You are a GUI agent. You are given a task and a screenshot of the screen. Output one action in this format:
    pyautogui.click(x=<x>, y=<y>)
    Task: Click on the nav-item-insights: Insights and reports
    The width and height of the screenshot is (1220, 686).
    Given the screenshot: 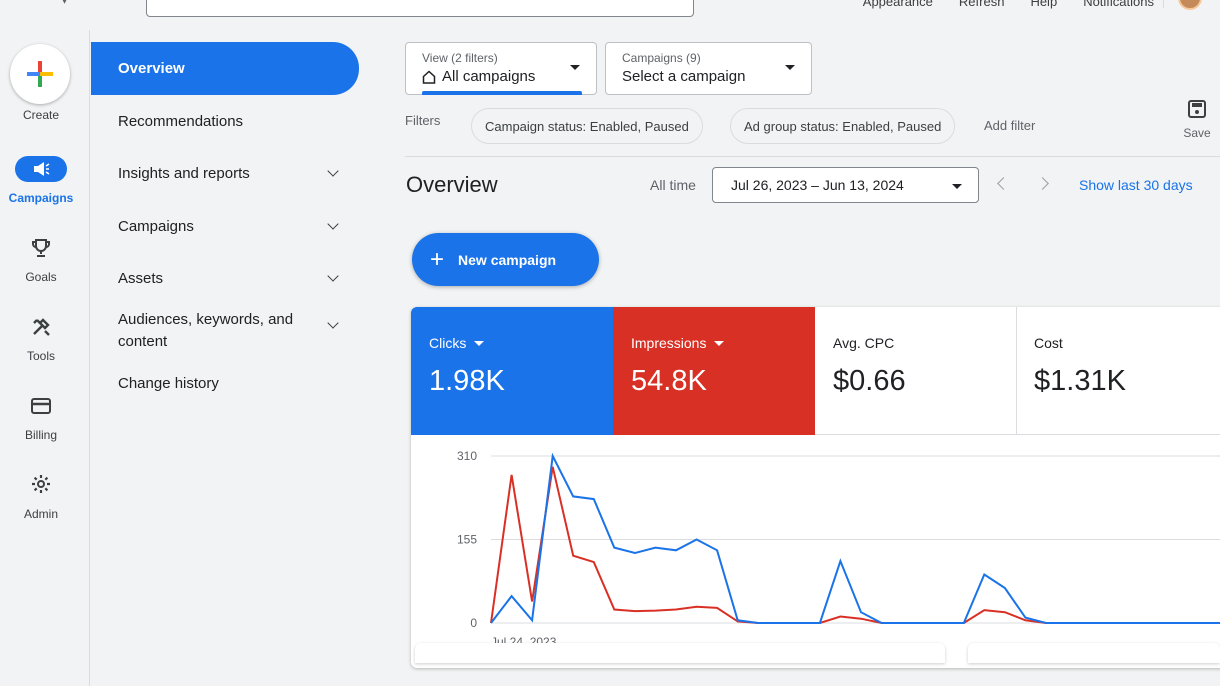 What is the action you would take?
    pyautogui.click(x=225, y=173)
    